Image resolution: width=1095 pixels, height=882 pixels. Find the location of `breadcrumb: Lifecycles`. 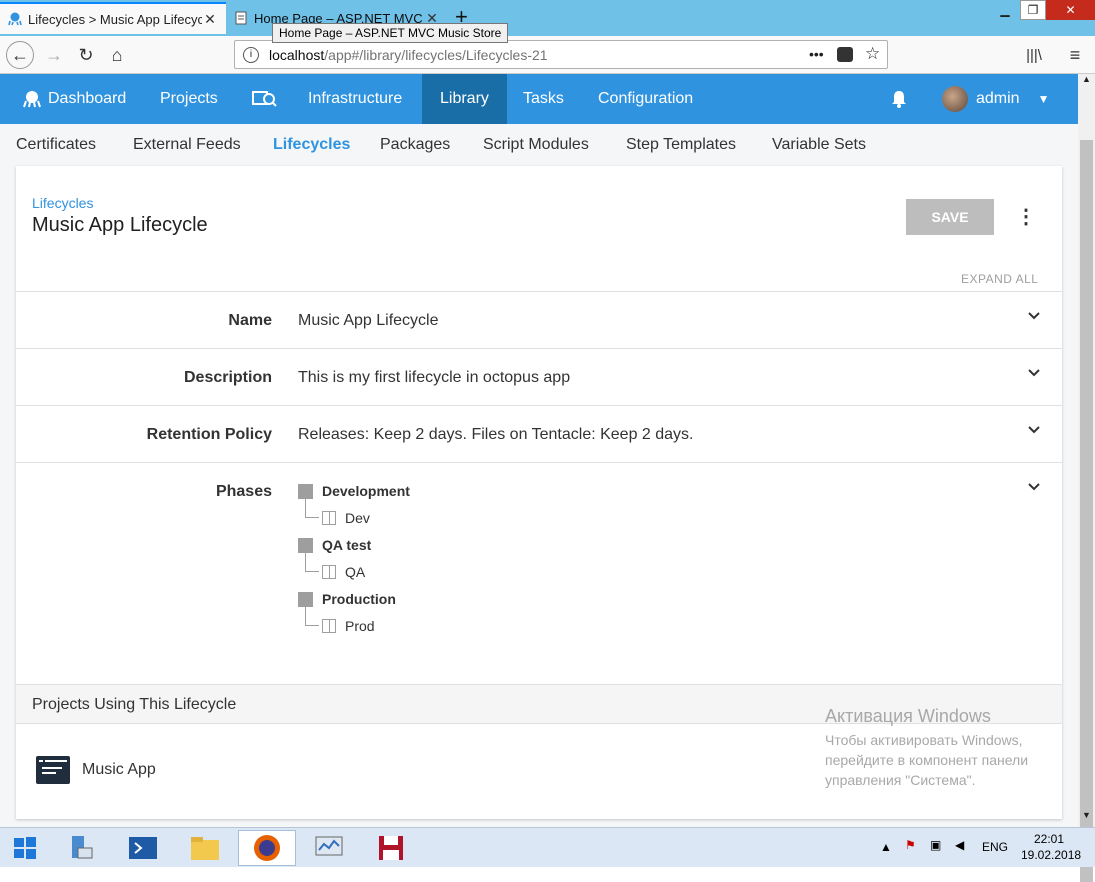

breadcrumb: Lifecycles is located at coordinates (62, 203).